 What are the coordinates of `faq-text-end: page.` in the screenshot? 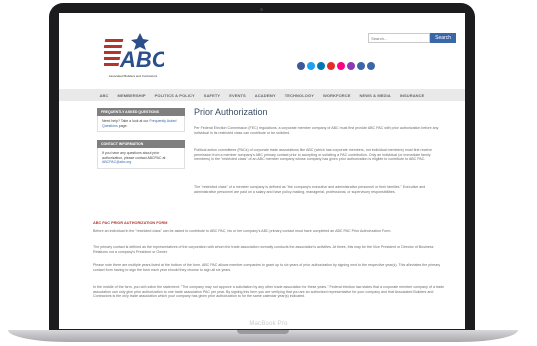 It's located at (123, 125).